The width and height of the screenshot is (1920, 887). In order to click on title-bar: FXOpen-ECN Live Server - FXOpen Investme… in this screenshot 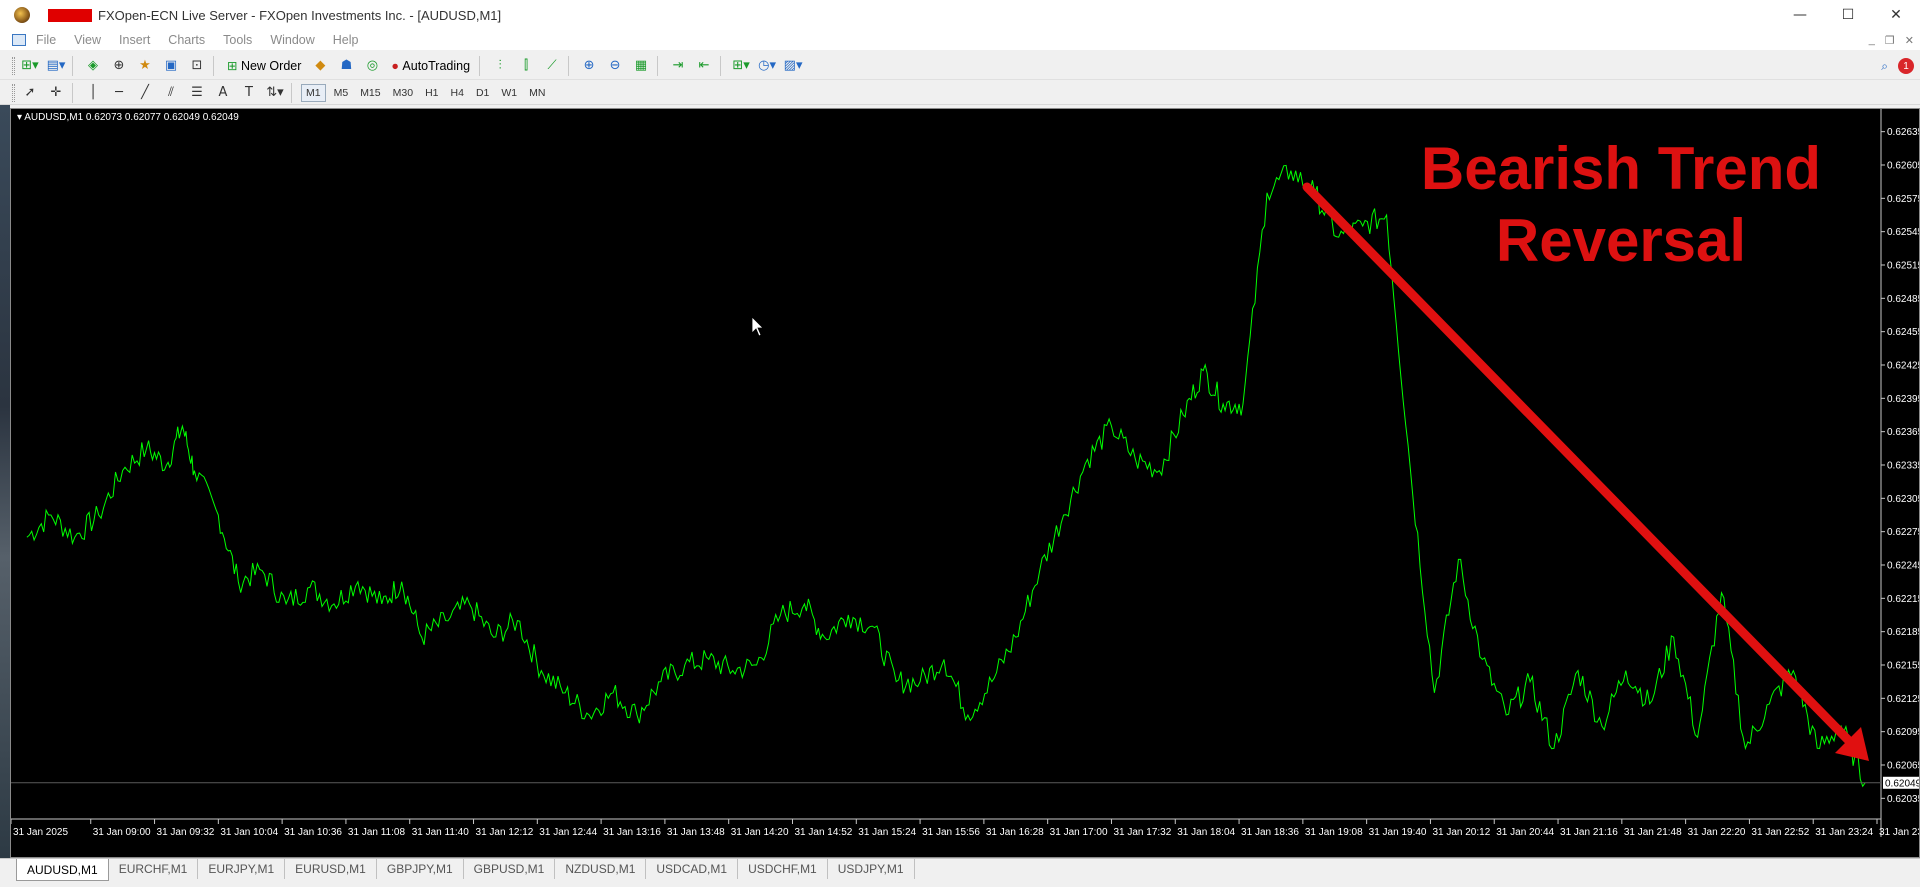, I will do `click(960, 15)`.